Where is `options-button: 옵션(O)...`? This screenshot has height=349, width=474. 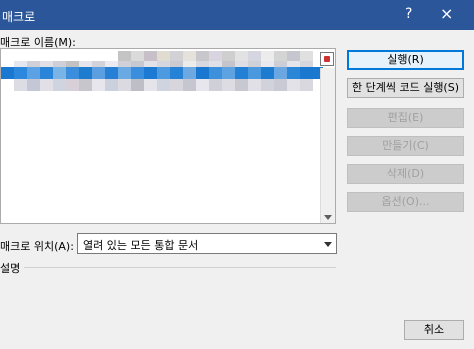 options-button: 옵션(O)... is located at coordinates (405, 202).